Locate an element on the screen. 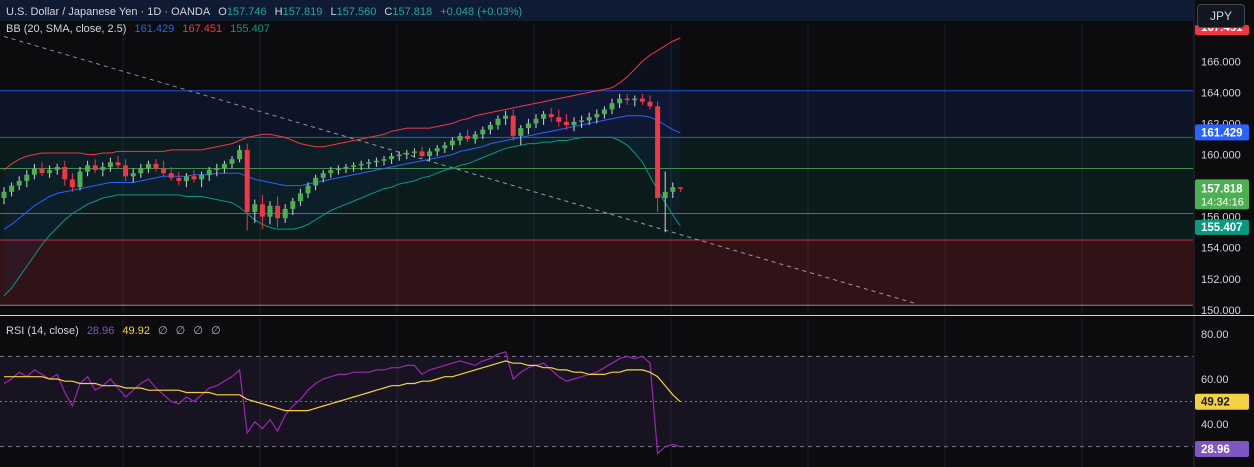 The width and height of the screenshot is (1254, 467). price-change: +0.048 (+0.03%) is located at coordinates (481, 12).